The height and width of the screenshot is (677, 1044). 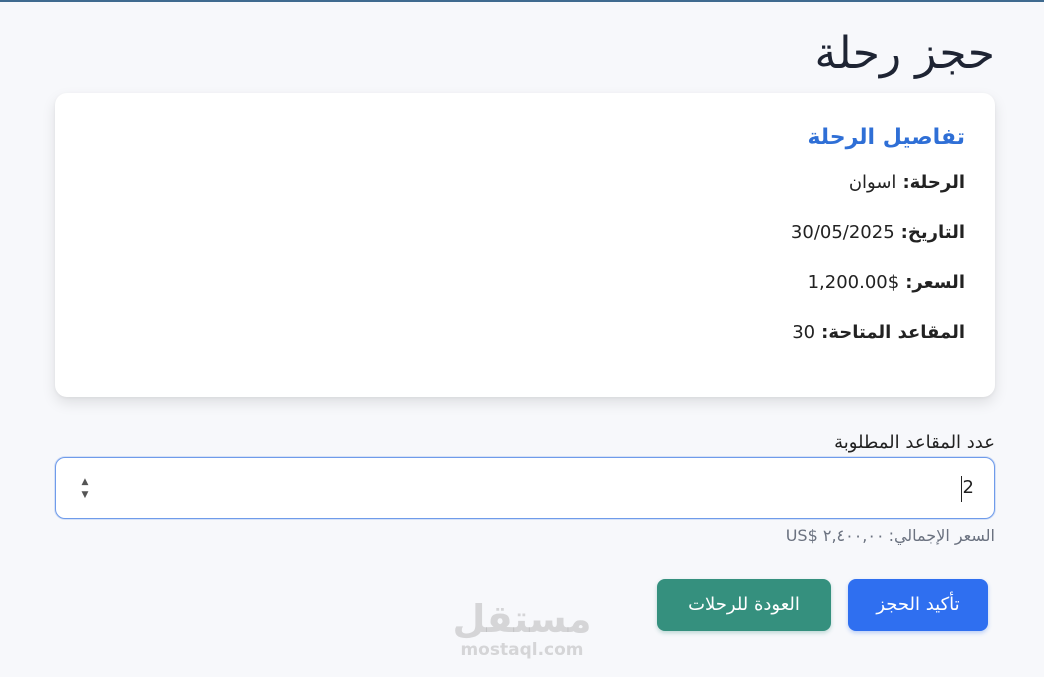 I want to click on seats-field-wrapper: ▲ ▼, so click(x=525, y=488).